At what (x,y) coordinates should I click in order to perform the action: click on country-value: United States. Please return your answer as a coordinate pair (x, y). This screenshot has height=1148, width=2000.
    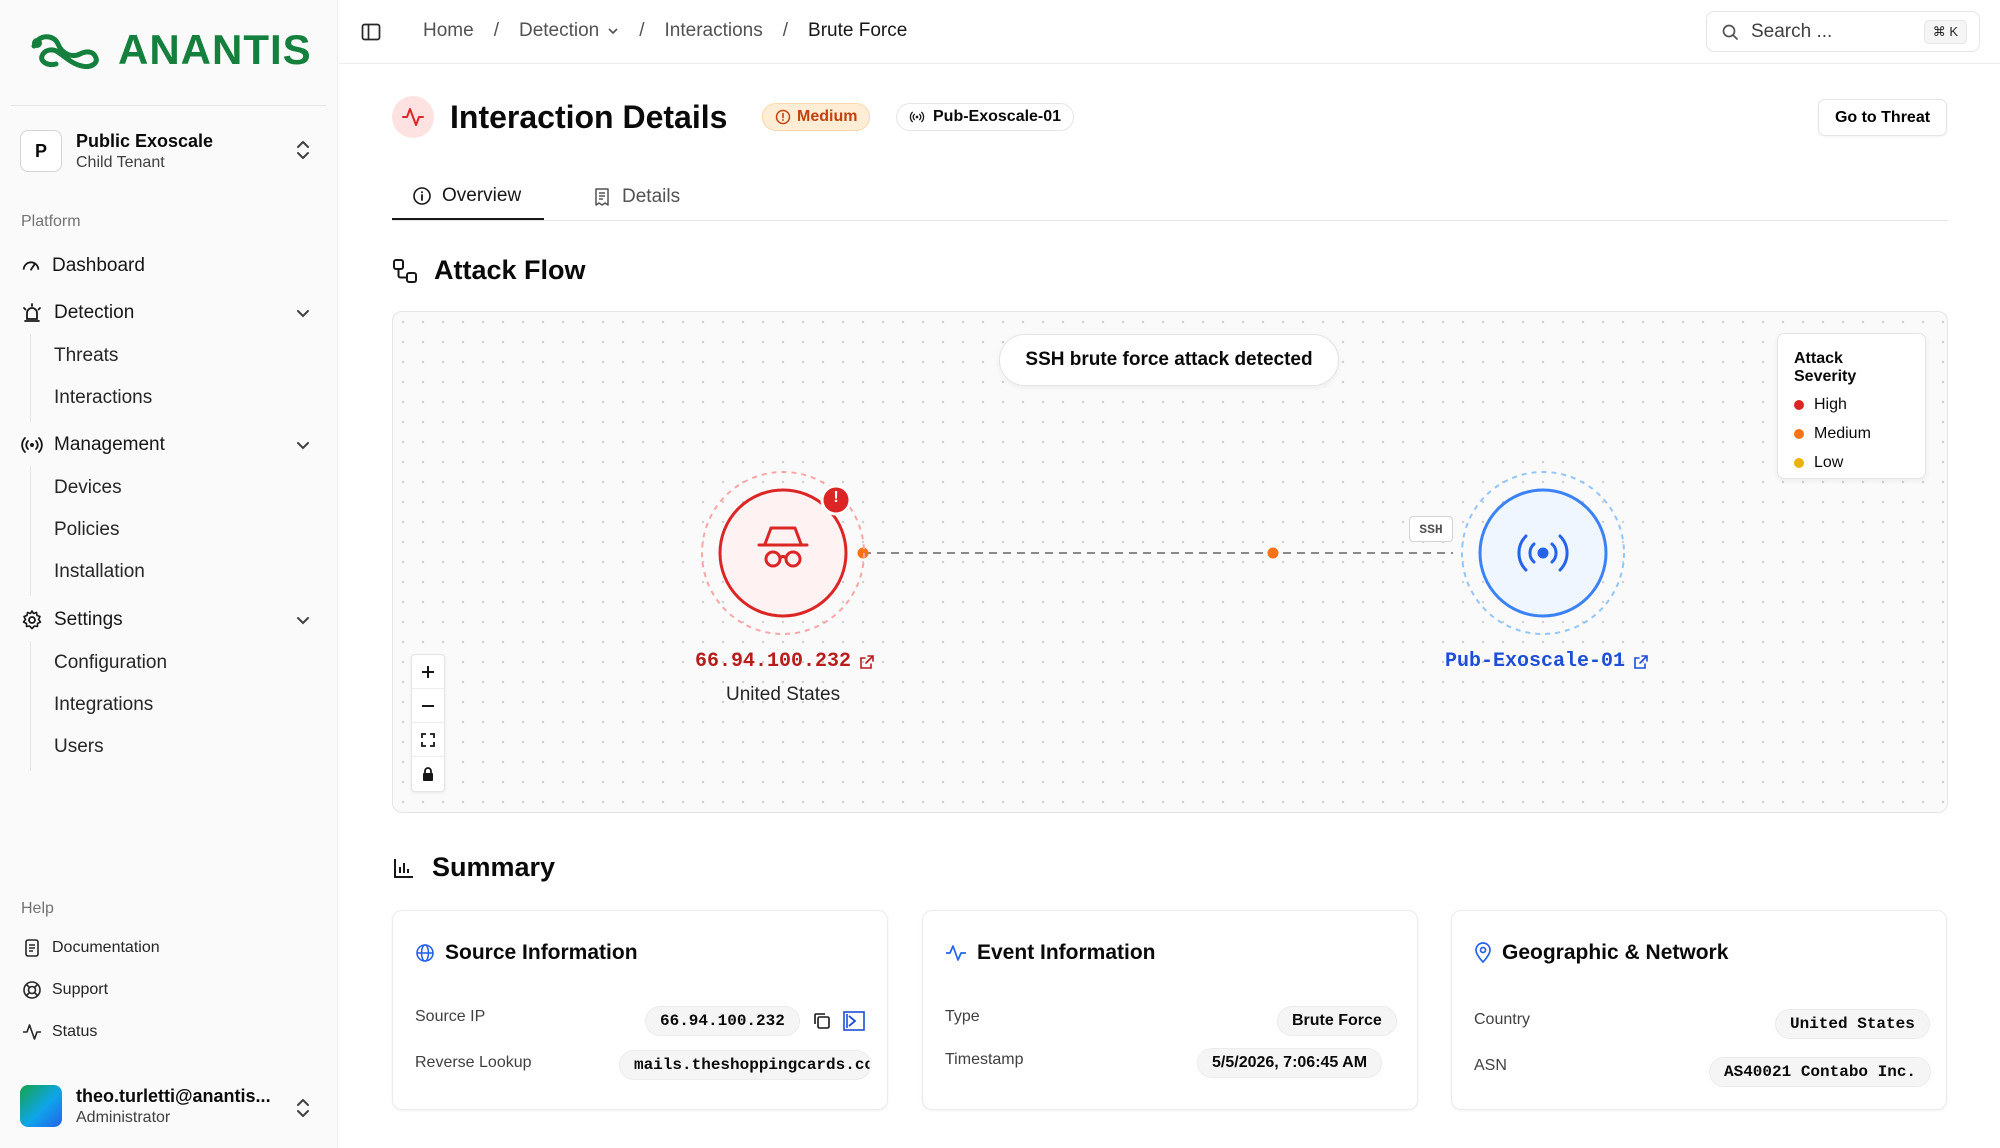
    Looking at the image, I should click on (1852, 1024).